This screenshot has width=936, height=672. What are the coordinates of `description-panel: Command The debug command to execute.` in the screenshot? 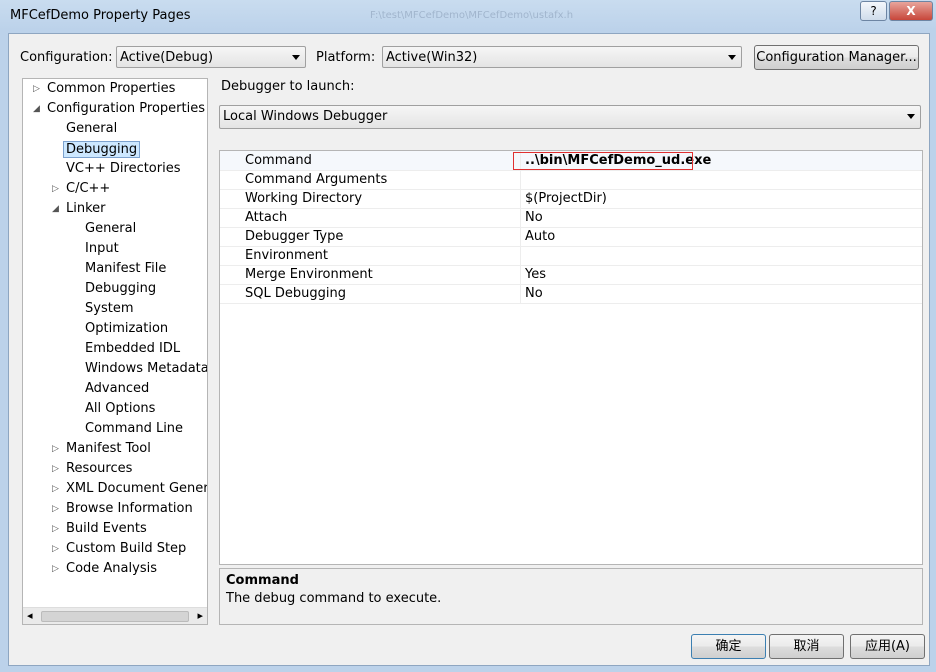 It's located at (571, 596).